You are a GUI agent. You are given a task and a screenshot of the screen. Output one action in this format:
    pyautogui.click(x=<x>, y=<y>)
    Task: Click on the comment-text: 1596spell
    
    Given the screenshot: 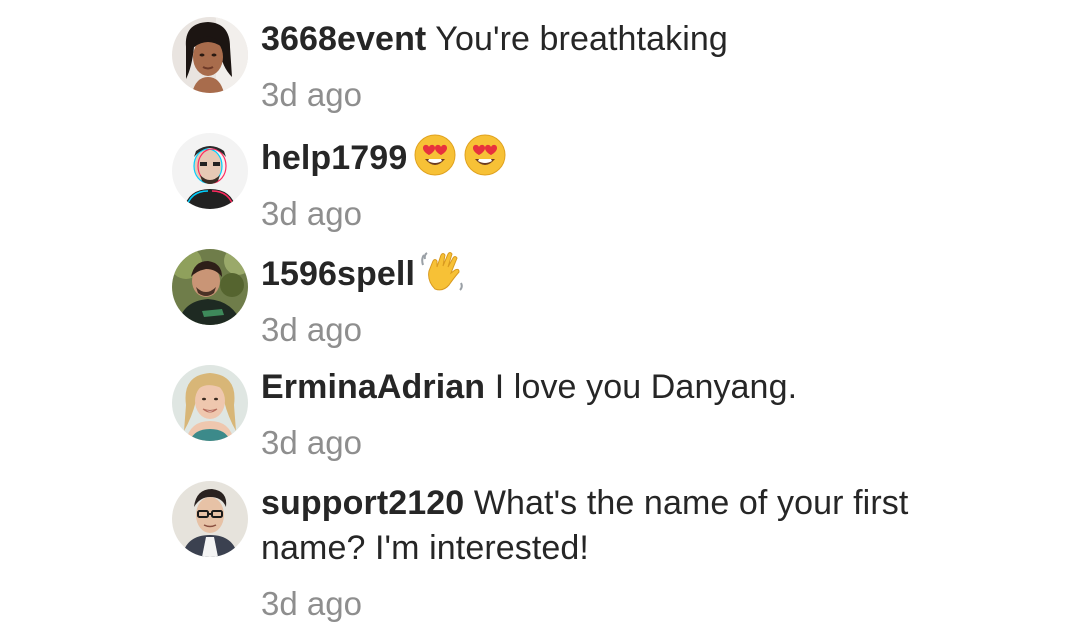 What is the action you would take?
    pyautogui.click(x=641, y=273)
    